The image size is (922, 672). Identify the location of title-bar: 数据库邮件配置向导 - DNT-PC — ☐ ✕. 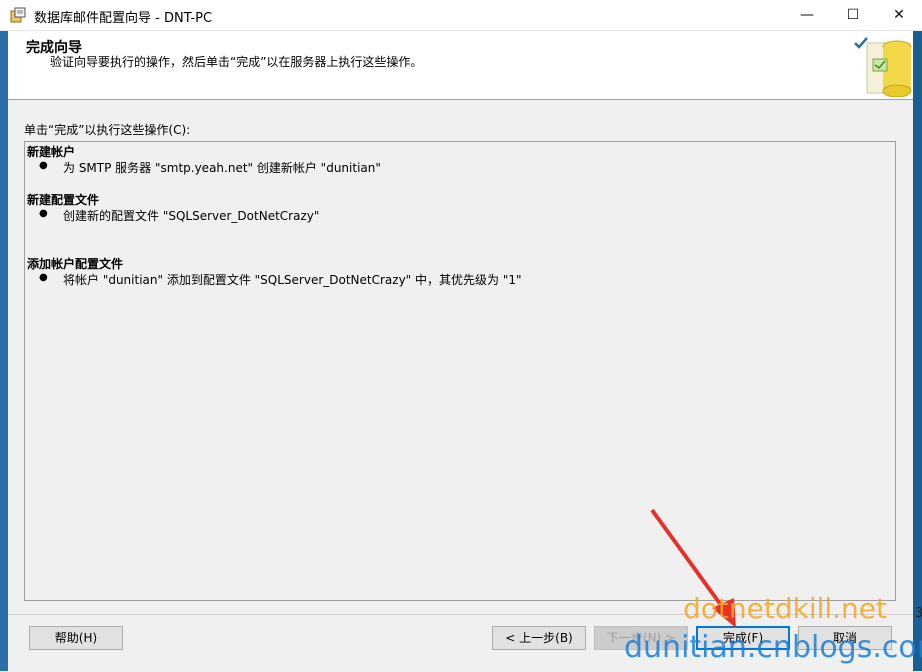
(461, 15).